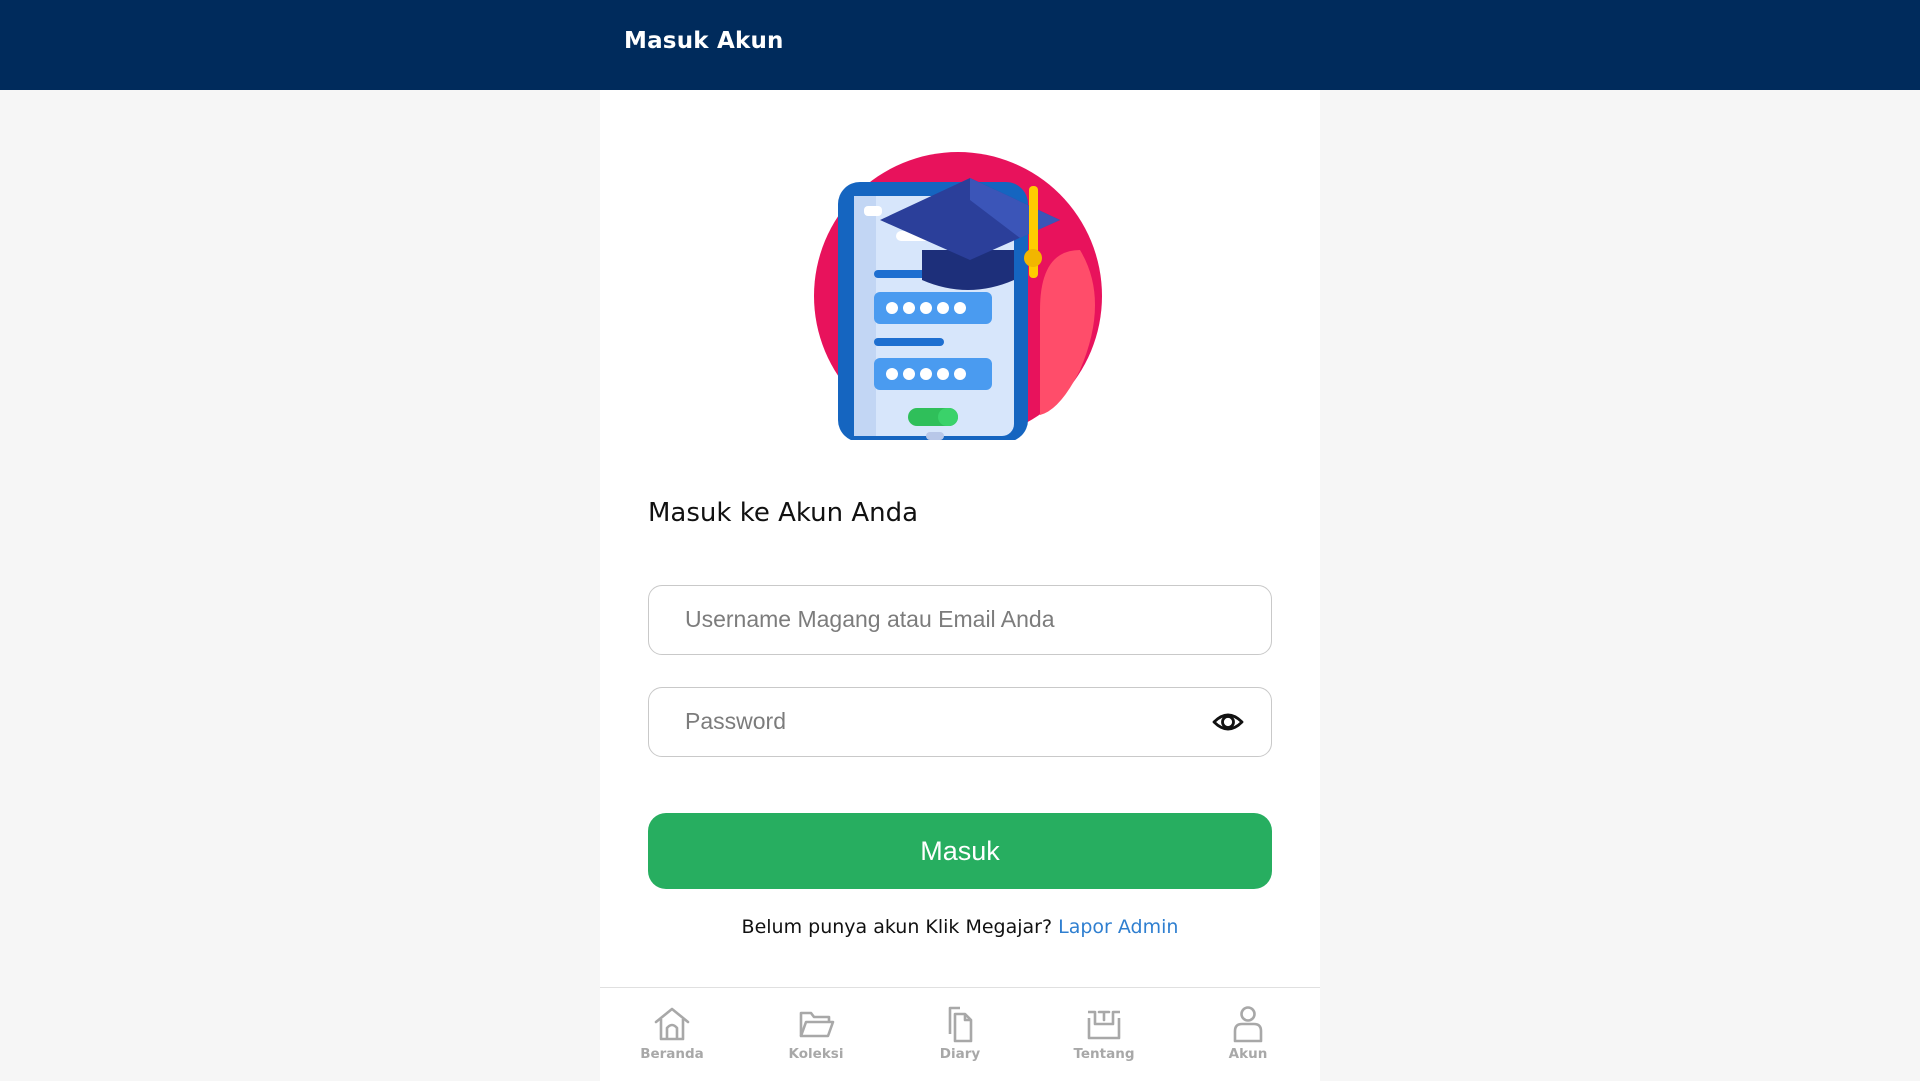  Describe the element at coordinates (817, 1024) in the screenshot. I see `folder-icon` at that location.